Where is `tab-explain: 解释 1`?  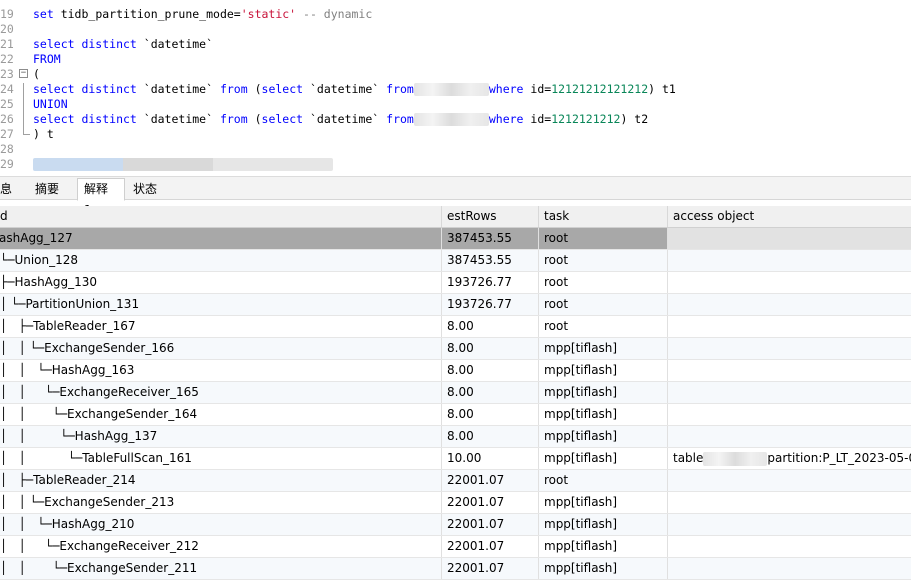
tab-explain: 解释 1 is located at coordinates (101, 197).